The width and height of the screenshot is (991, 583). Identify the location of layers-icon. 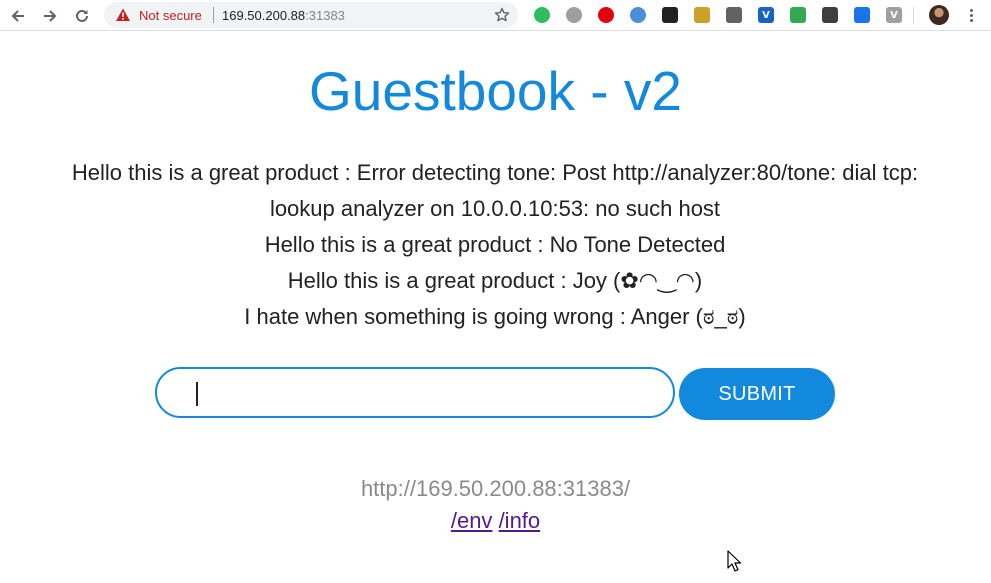
(862, 15).